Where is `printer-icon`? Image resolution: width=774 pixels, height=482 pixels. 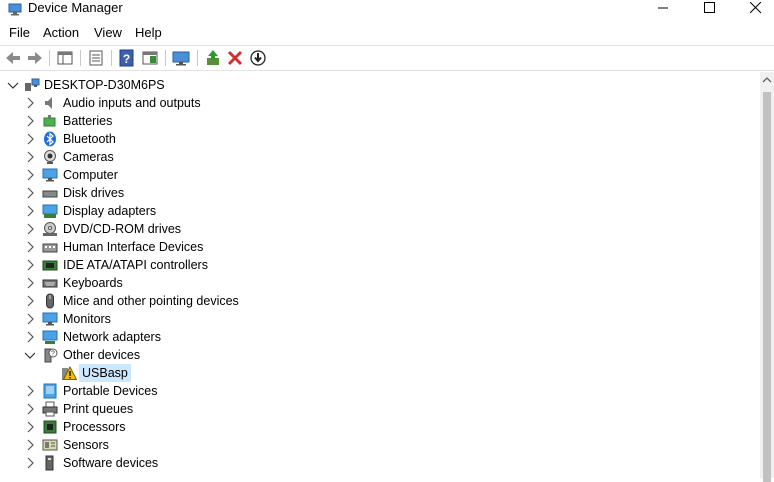 printer-icon is located at coordinates (50, 409).